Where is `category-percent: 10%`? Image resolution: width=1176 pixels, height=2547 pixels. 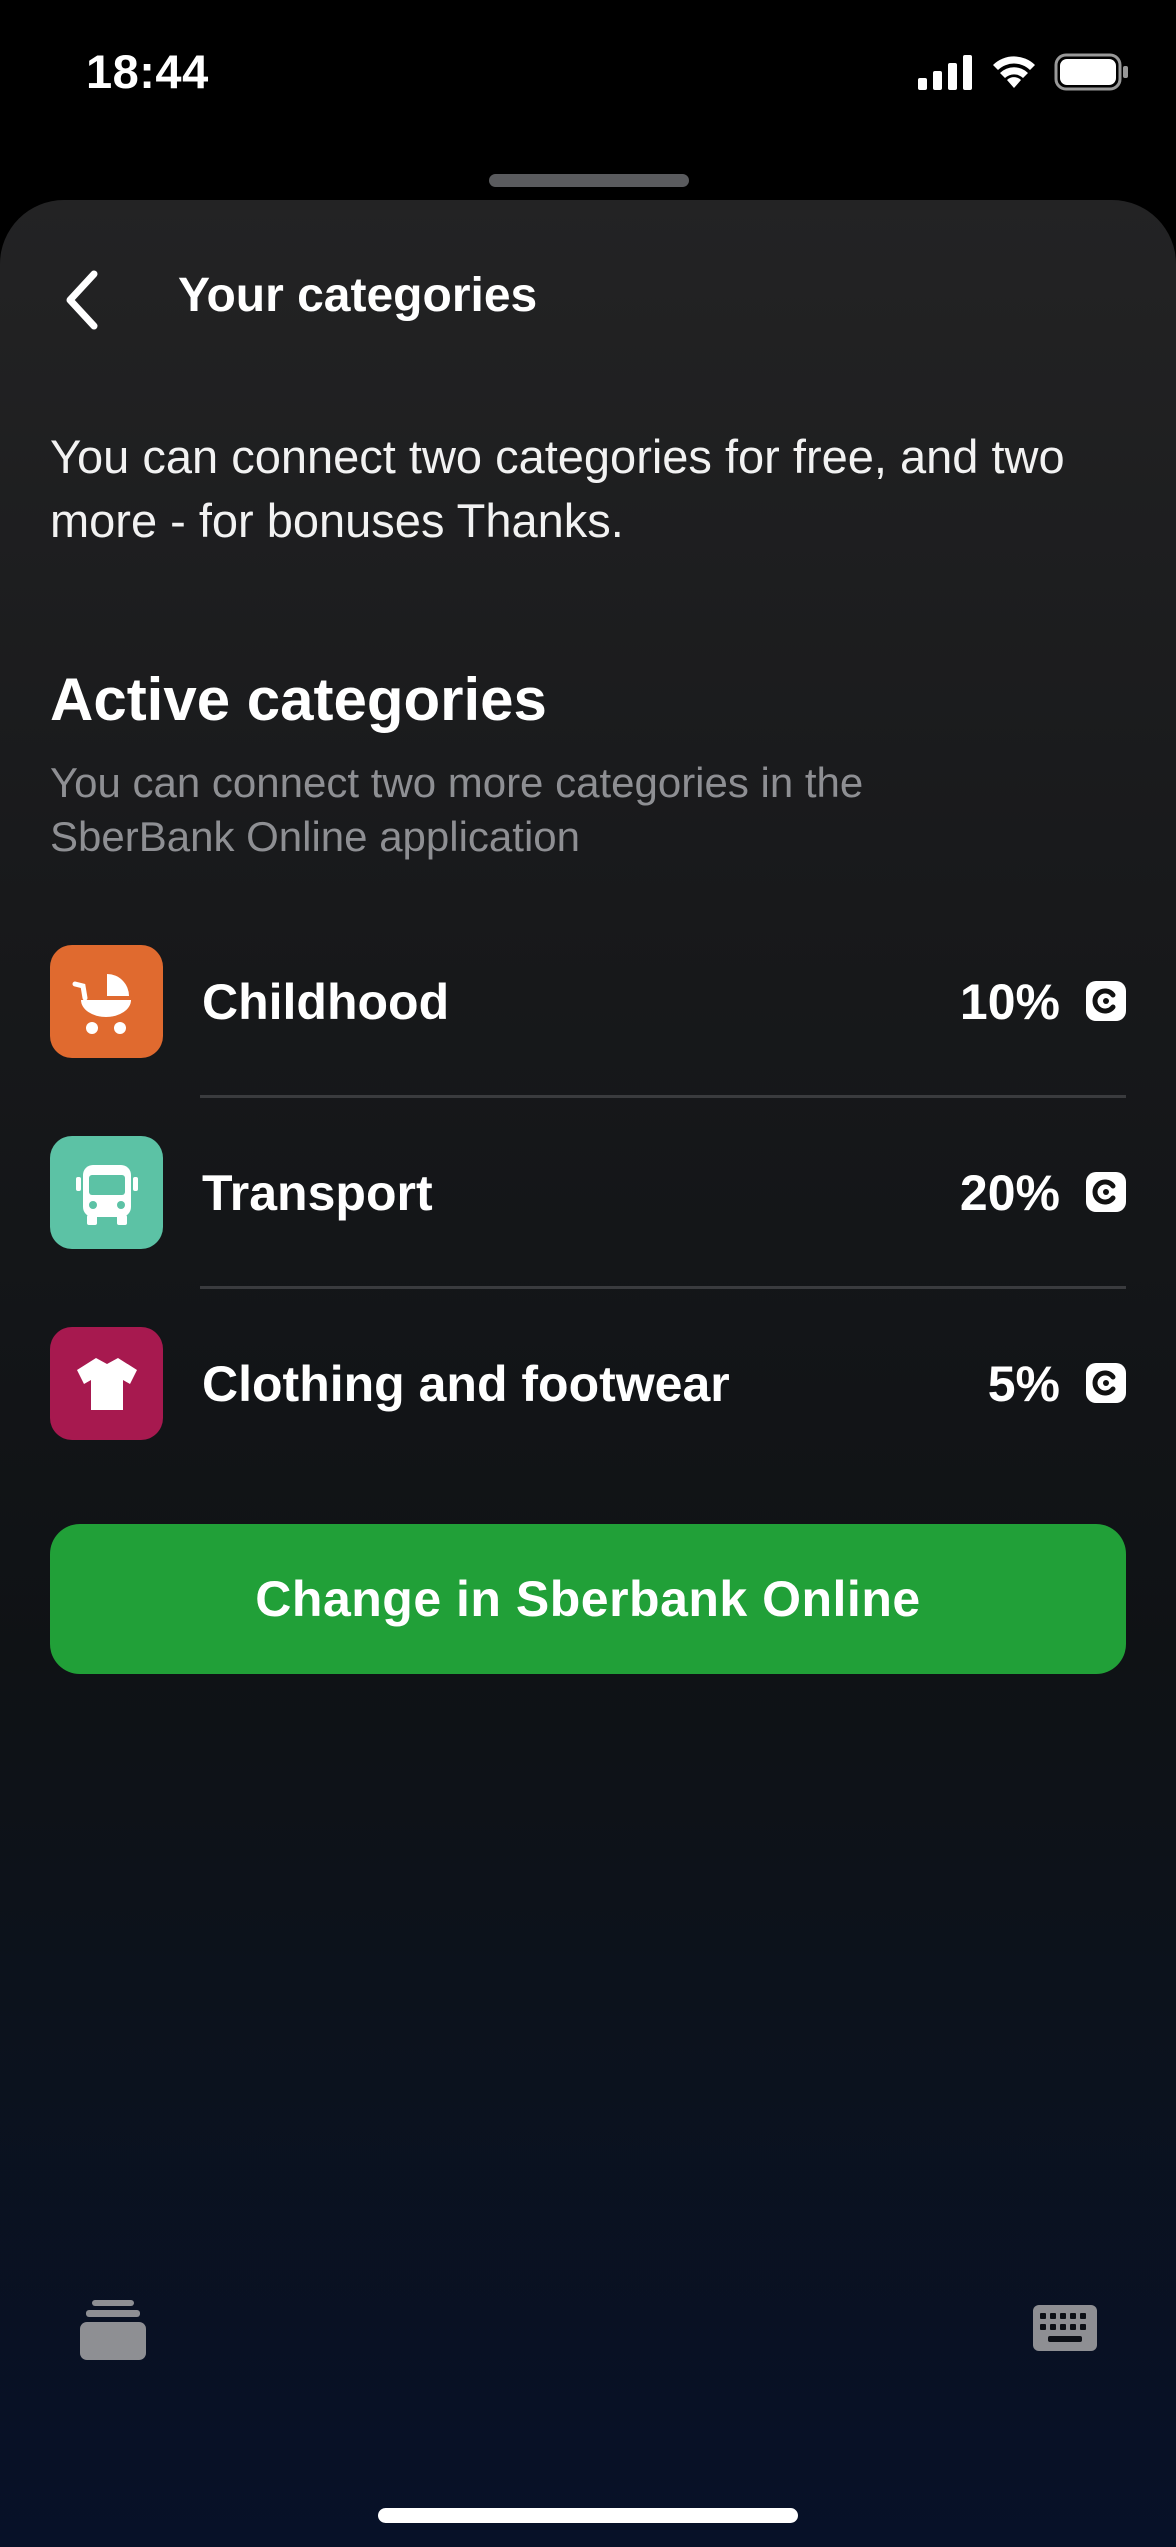
category-percent: 10% is located at coordinates (1009, 1002).